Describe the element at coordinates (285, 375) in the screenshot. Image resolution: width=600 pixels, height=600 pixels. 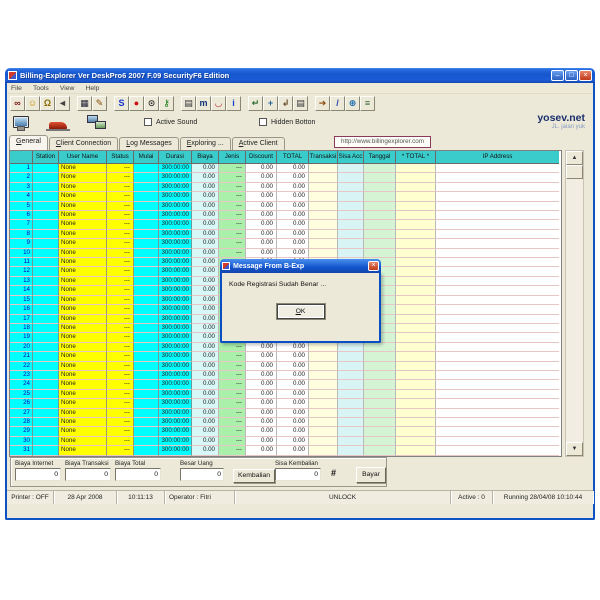
I see `table-row: 23 None --- 300:00:00 0.00 --- 0.00 0.00` at that location.